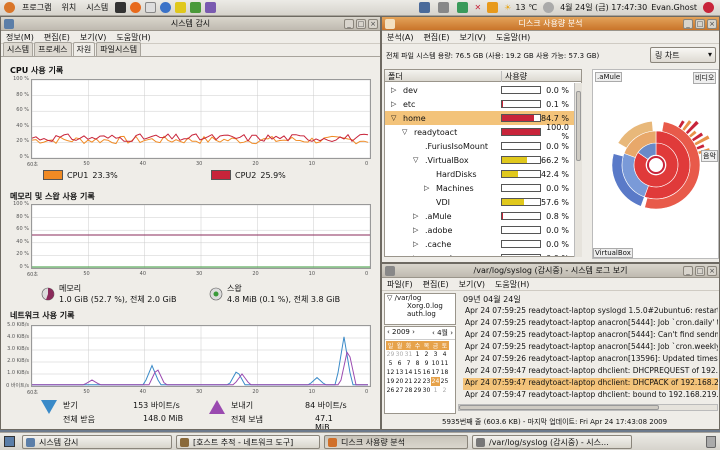  I want to click on log-close-button: ×, so click(712, 271).